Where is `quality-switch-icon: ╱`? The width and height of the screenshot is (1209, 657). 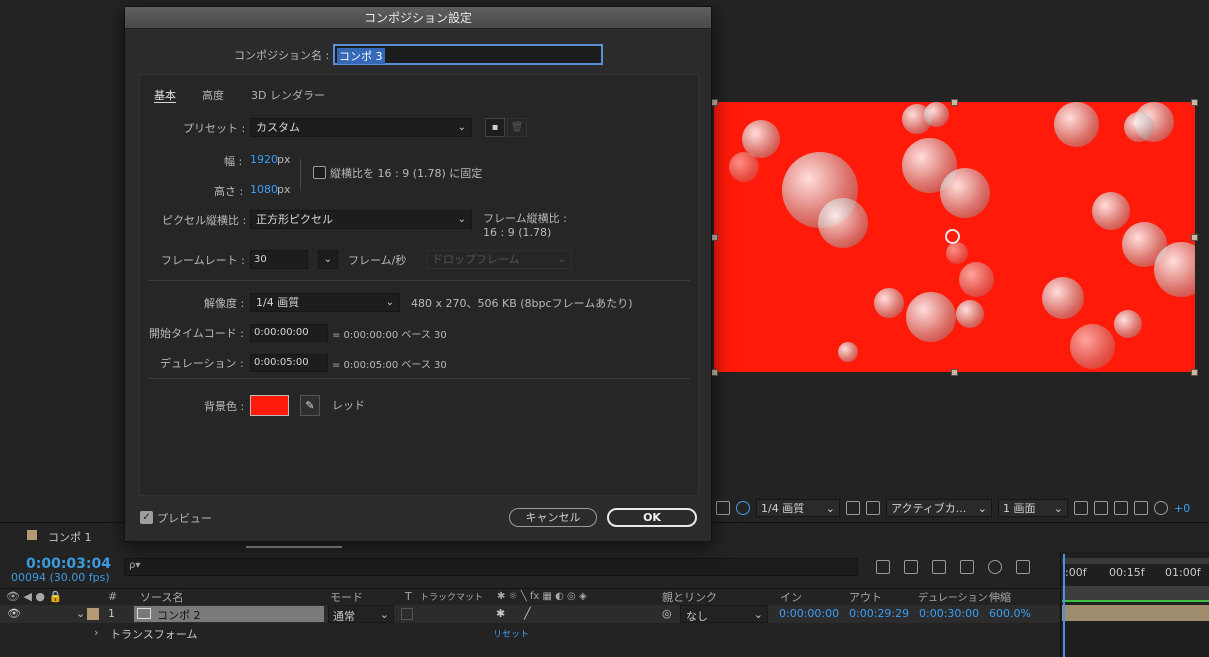
quality-switch-icon: ╱ is located at coordinates (527, 613).